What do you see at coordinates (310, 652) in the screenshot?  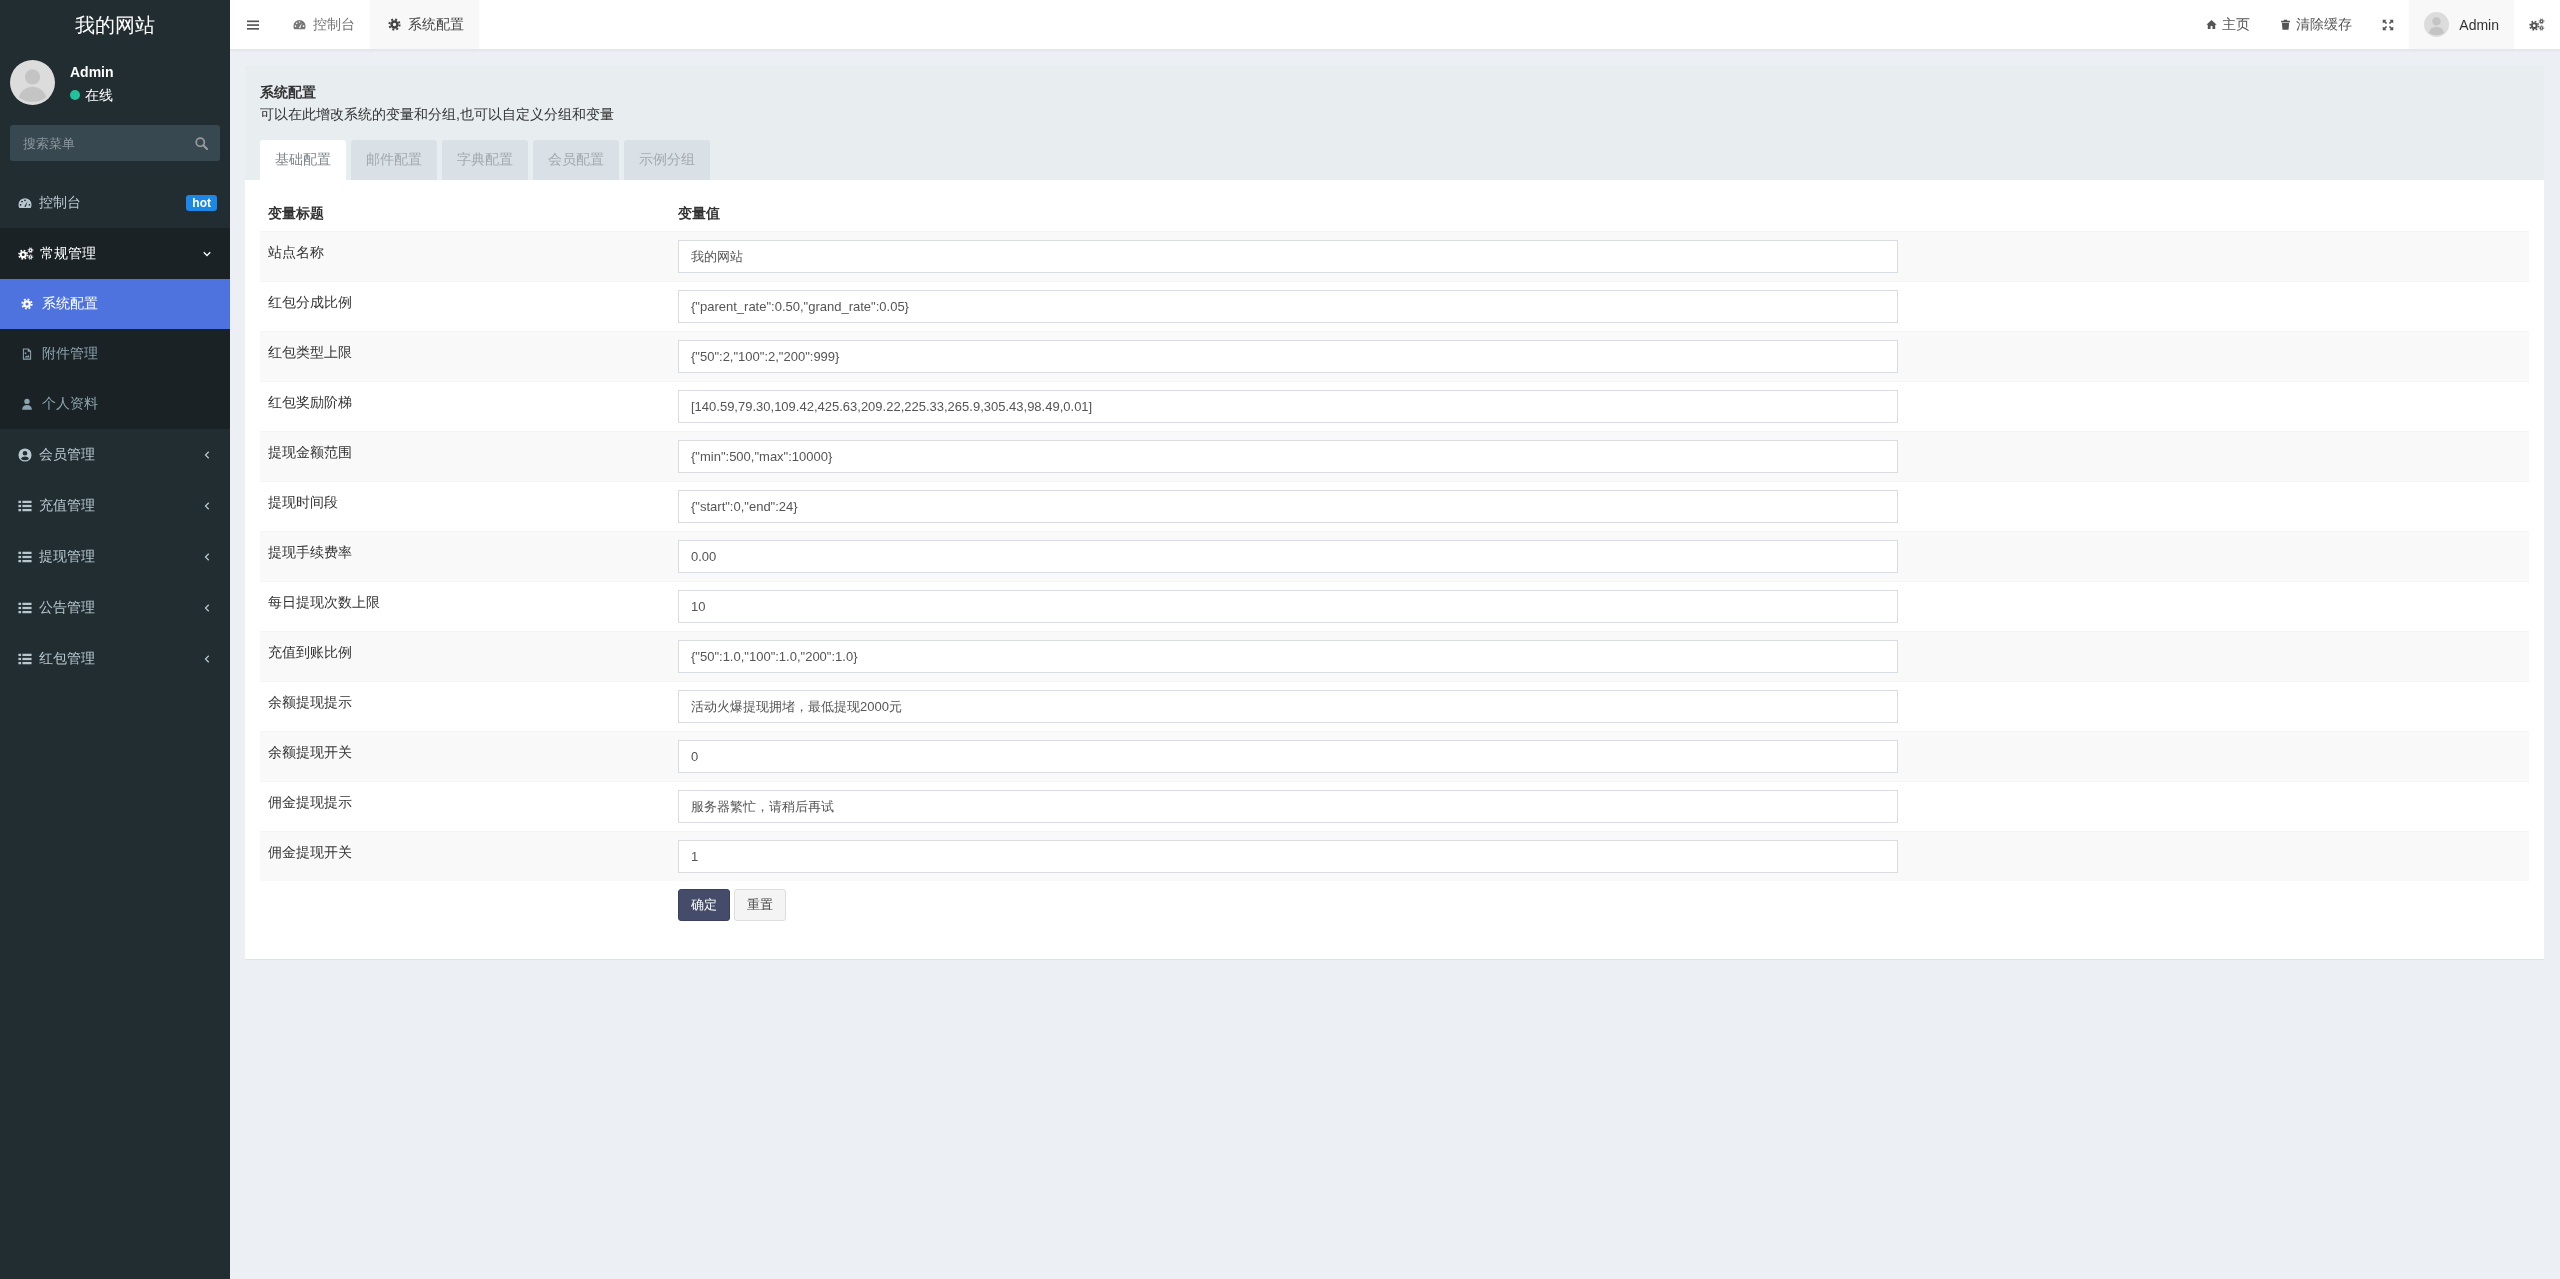 I see `setting-label: 充值到账比例` at bounding box center [310, 652].